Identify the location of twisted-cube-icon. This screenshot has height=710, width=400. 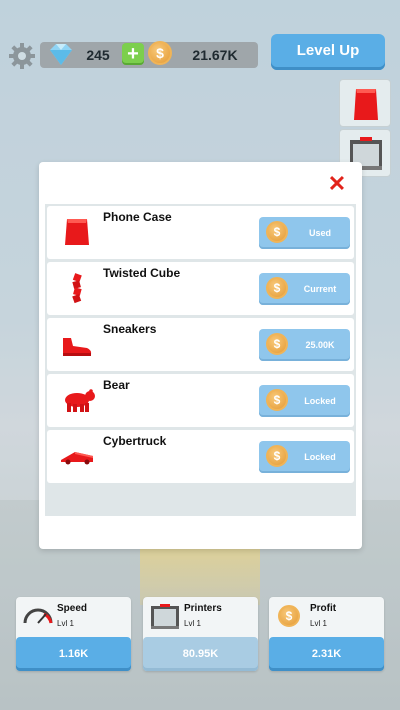
(77, 288).